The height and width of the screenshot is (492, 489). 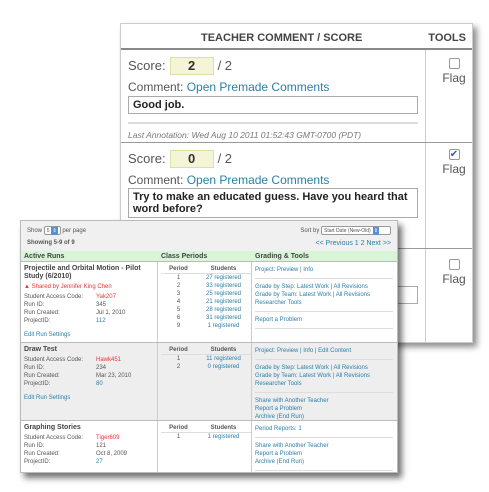 What do you see at coordinates (42, 454) in the screenshot?
I see `run-created-label: Run Created:` at bounding box center [42, 454].